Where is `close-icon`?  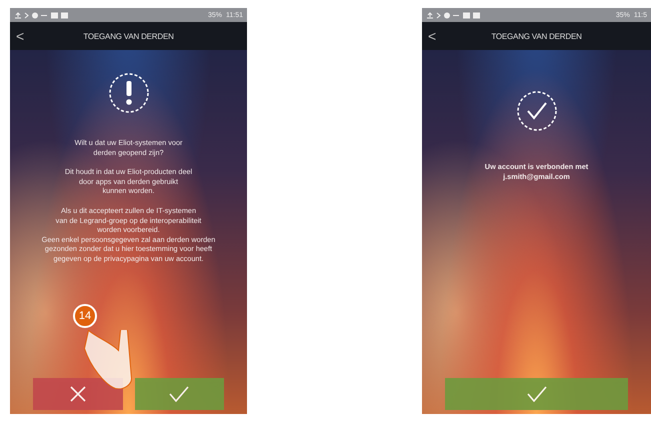 close-icon is located at coordinates (78, 394).